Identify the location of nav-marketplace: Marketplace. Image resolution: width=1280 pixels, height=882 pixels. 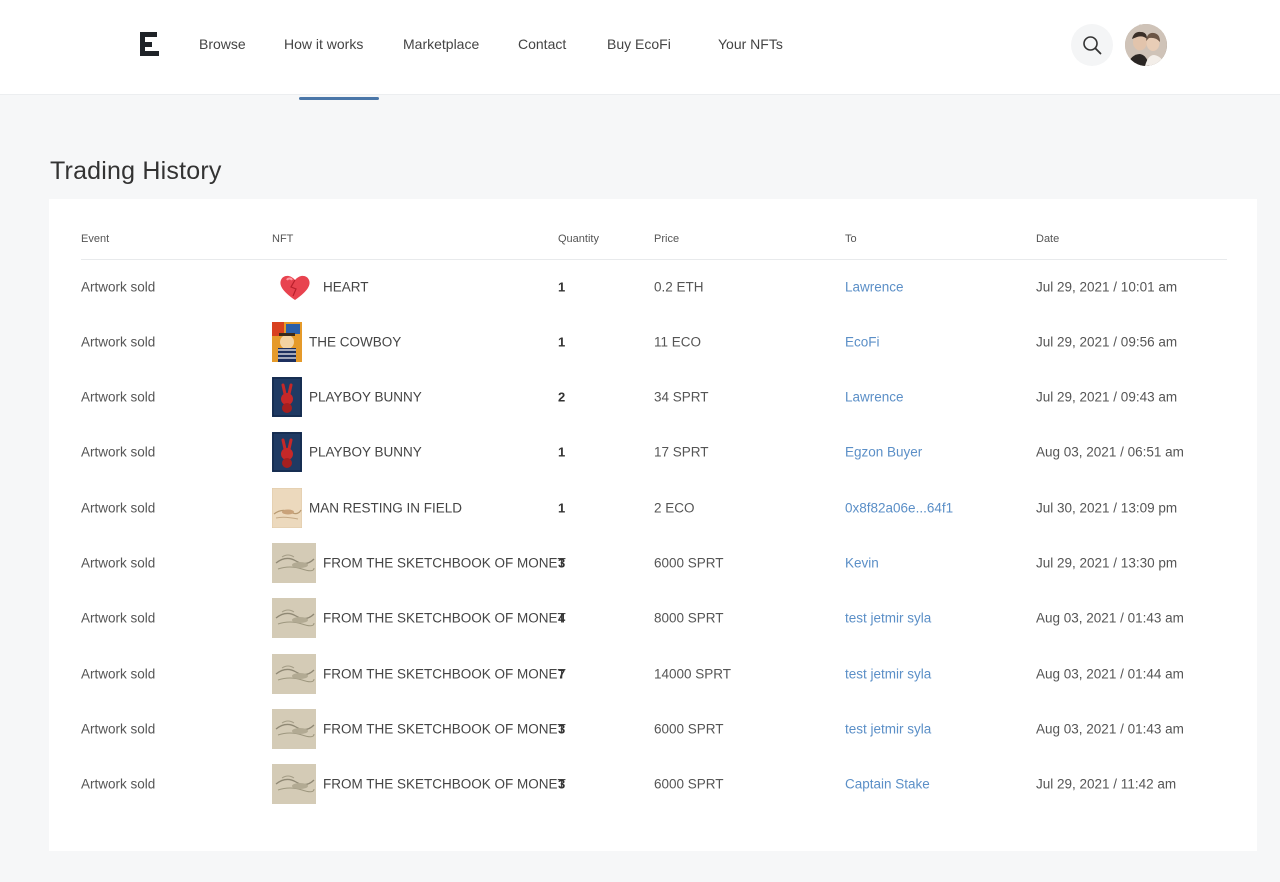
(441, 44).